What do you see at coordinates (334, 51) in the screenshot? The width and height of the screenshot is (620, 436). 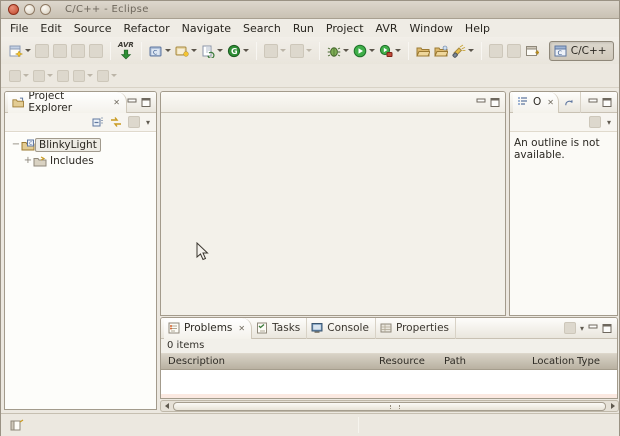 I see `debug-bug-icon` at bounding box center [334, 51].